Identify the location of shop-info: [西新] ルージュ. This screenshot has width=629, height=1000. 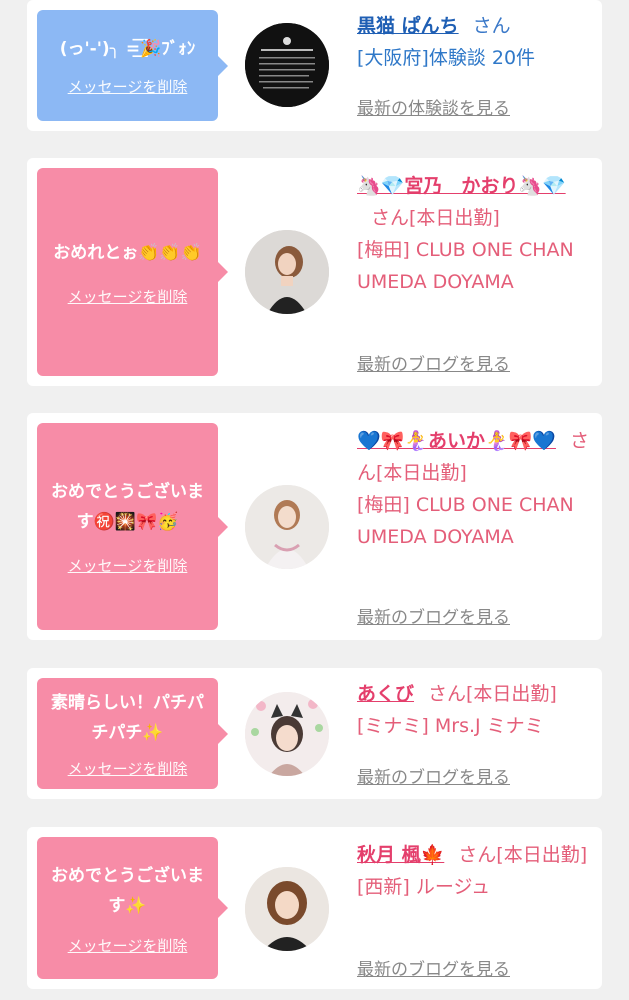
(424, 887).